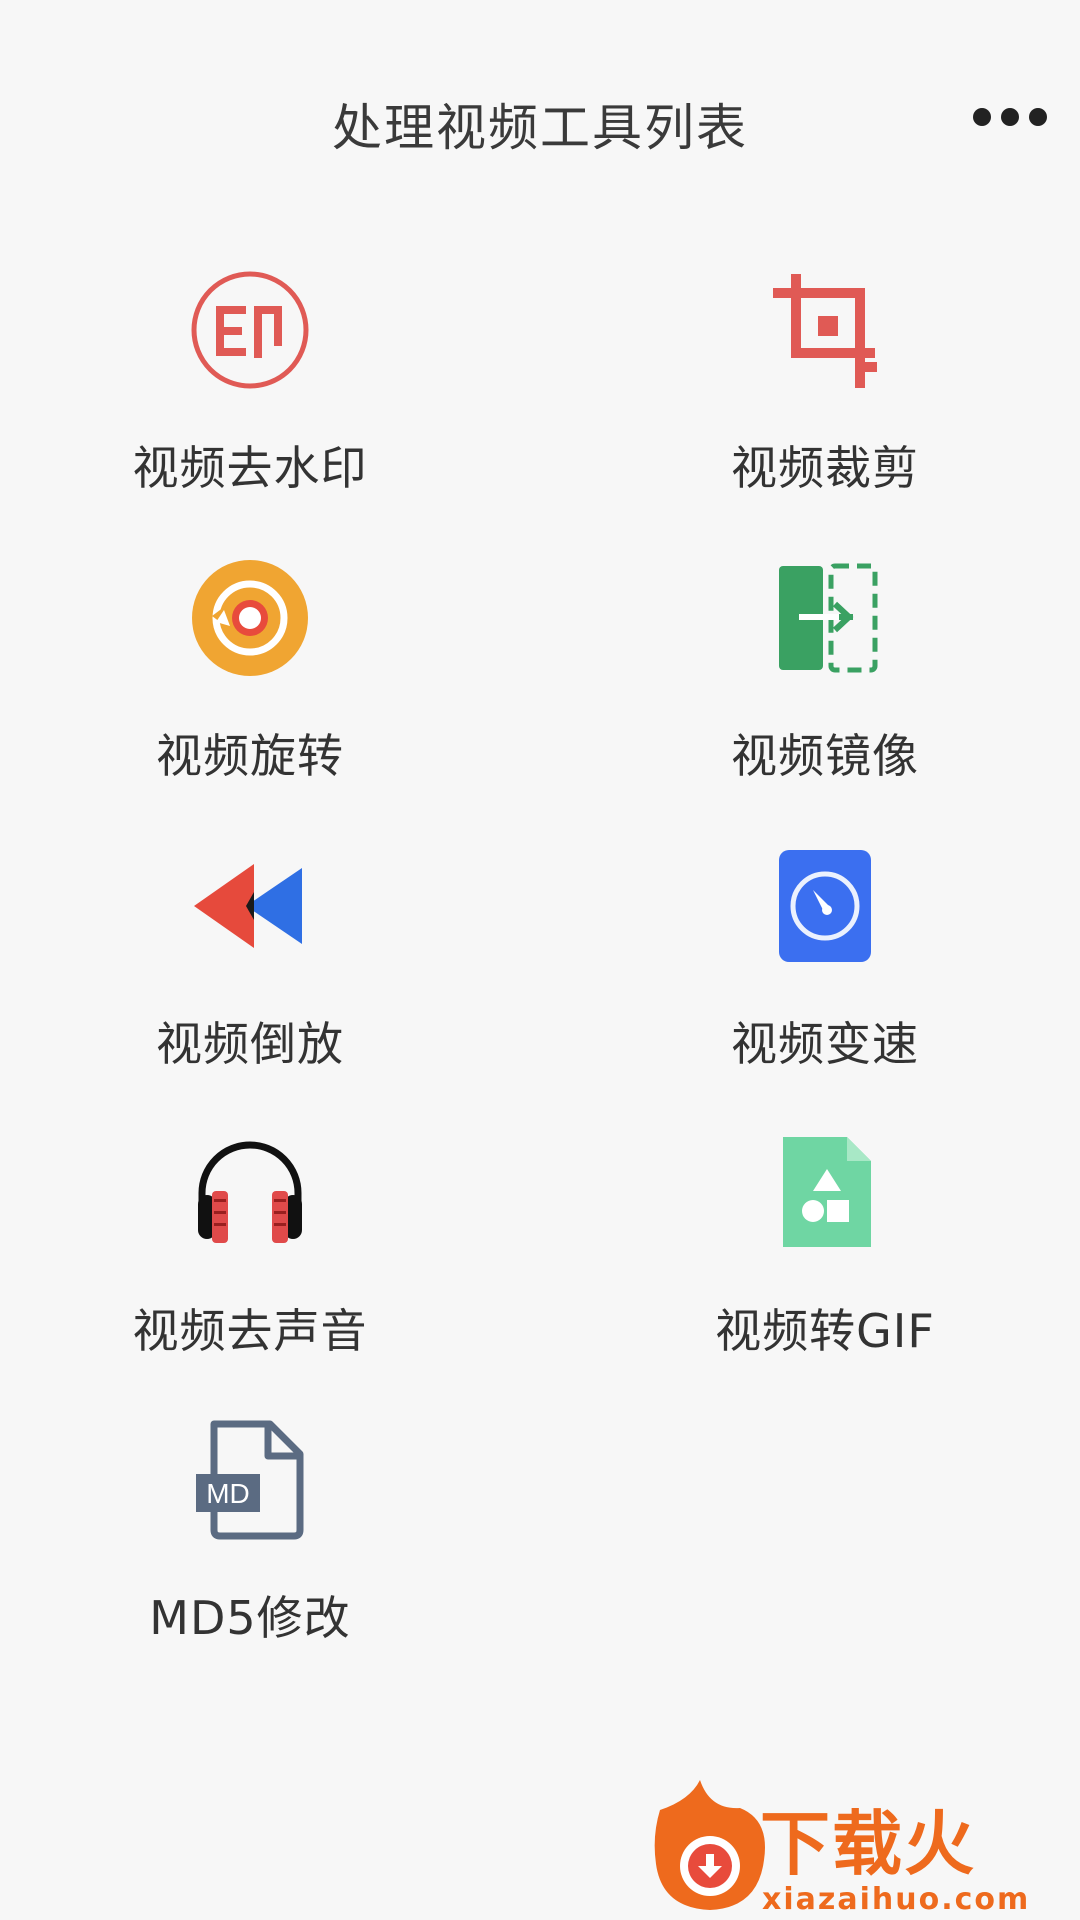 Image resolution: width=1080 pixels, height=1920 pixels. I want to click on gif-file-icon, so click(825, 1193).